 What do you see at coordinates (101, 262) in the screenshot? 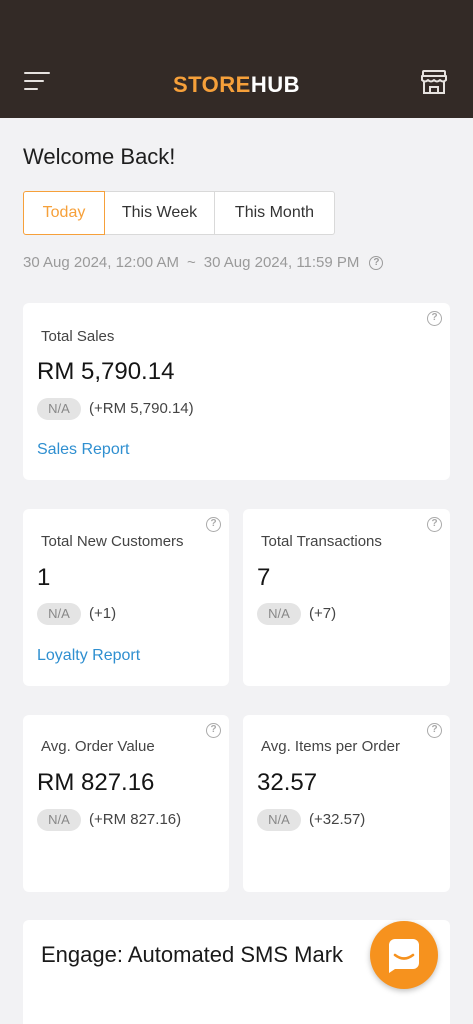
I see `date-range-start: 30 Aug 2024, 12:00 AM` at bounding box center [101, 262].